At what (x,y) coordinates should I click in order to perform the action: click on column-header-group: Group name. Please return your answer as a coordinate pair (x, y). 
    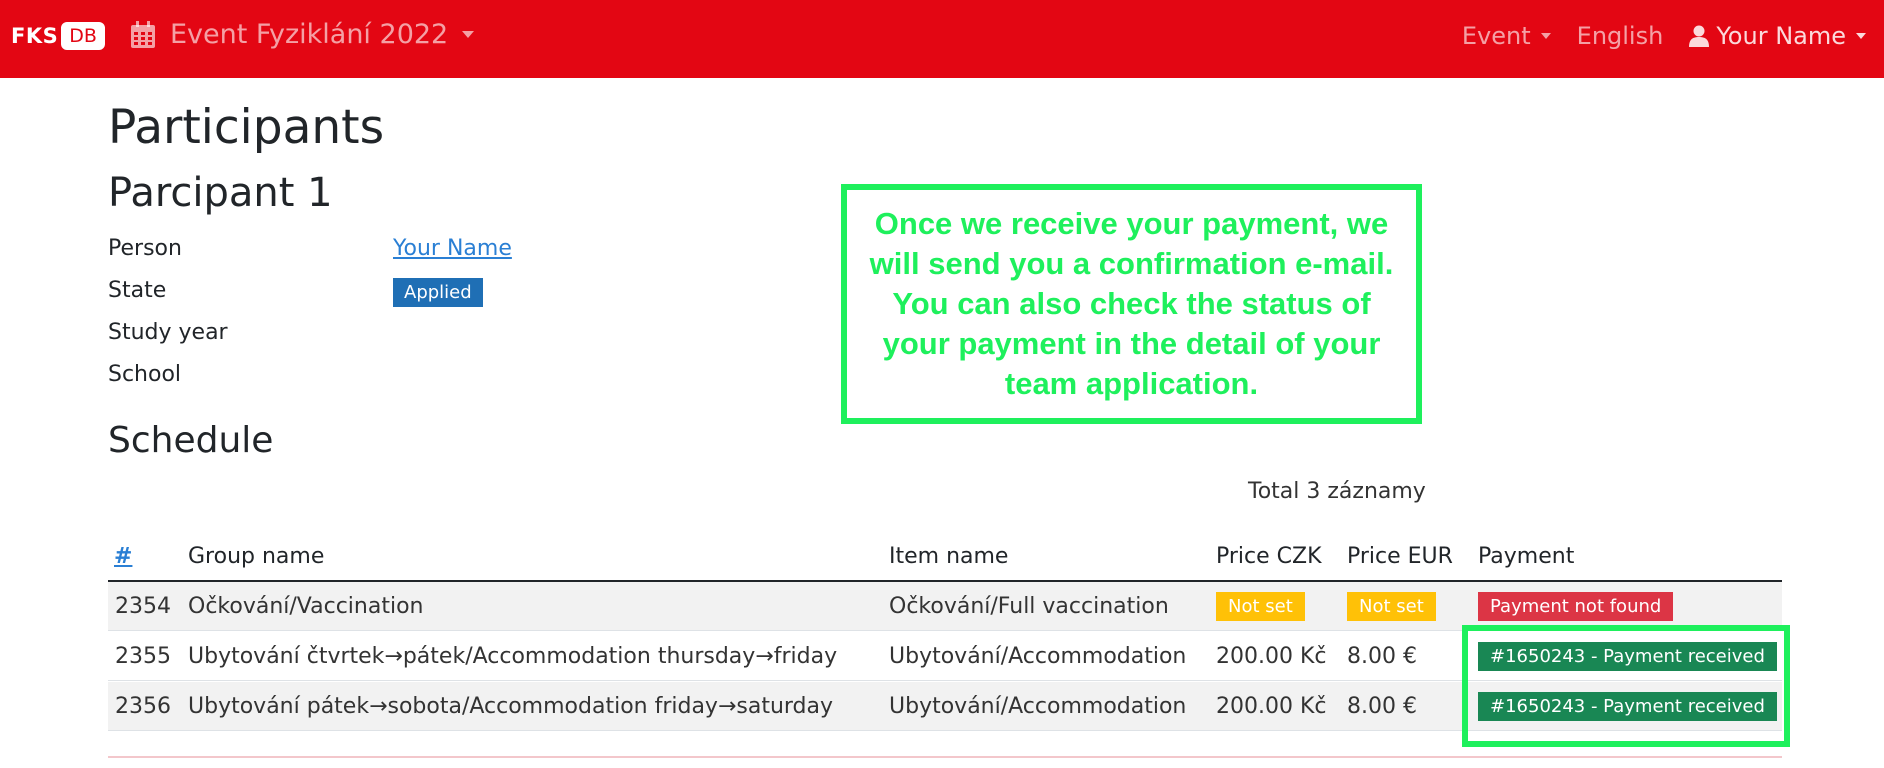
    Looking at the image, I should click on (256, 556).